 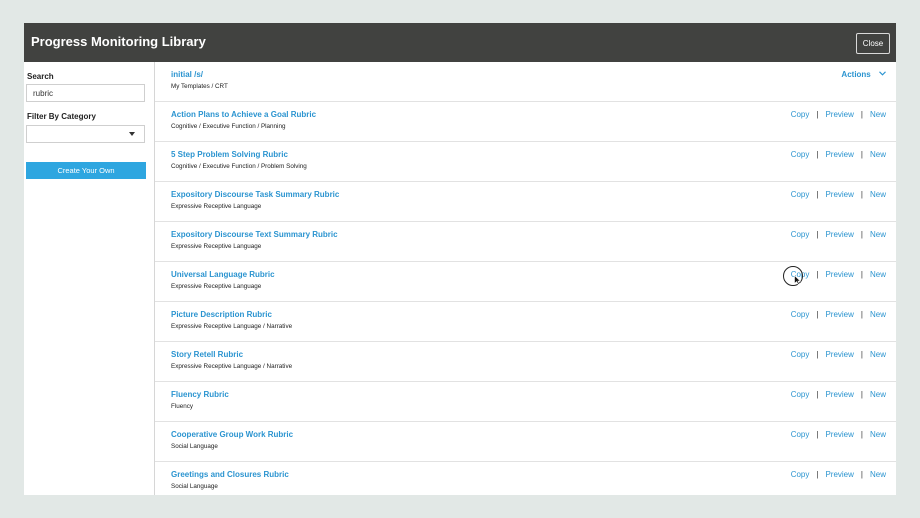 I want to click on caret-down-icon, so click(x=132, y=134).